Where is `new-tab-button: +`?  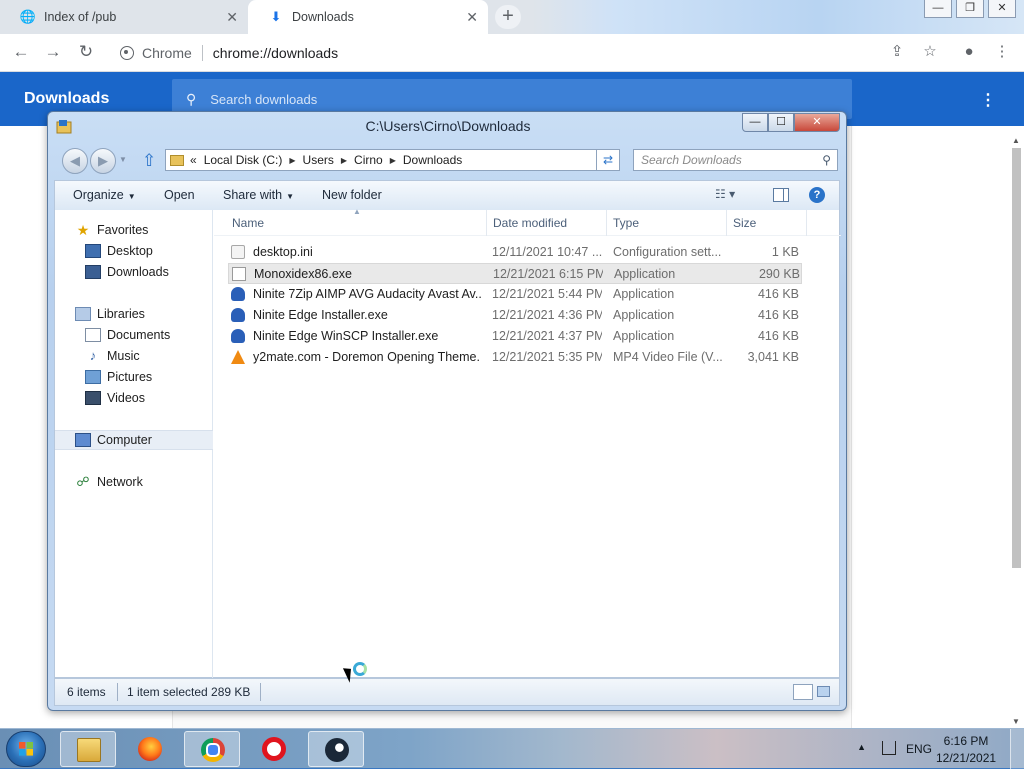 new-tab-button: + is located at coordinates (508, 17).